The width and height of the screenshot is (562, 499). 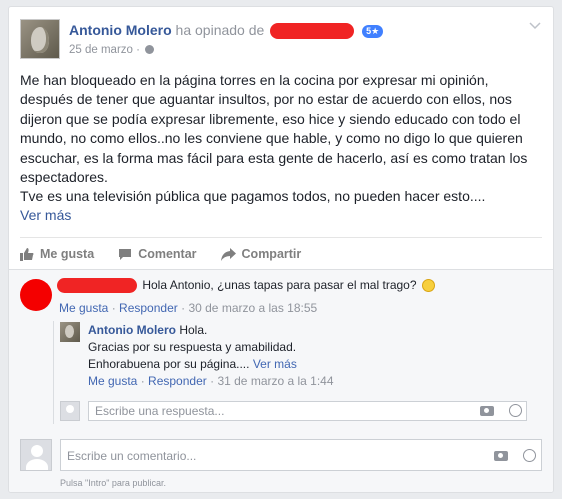 I want to click on comment-reply-link: Responder, so click(x=148, y=308).